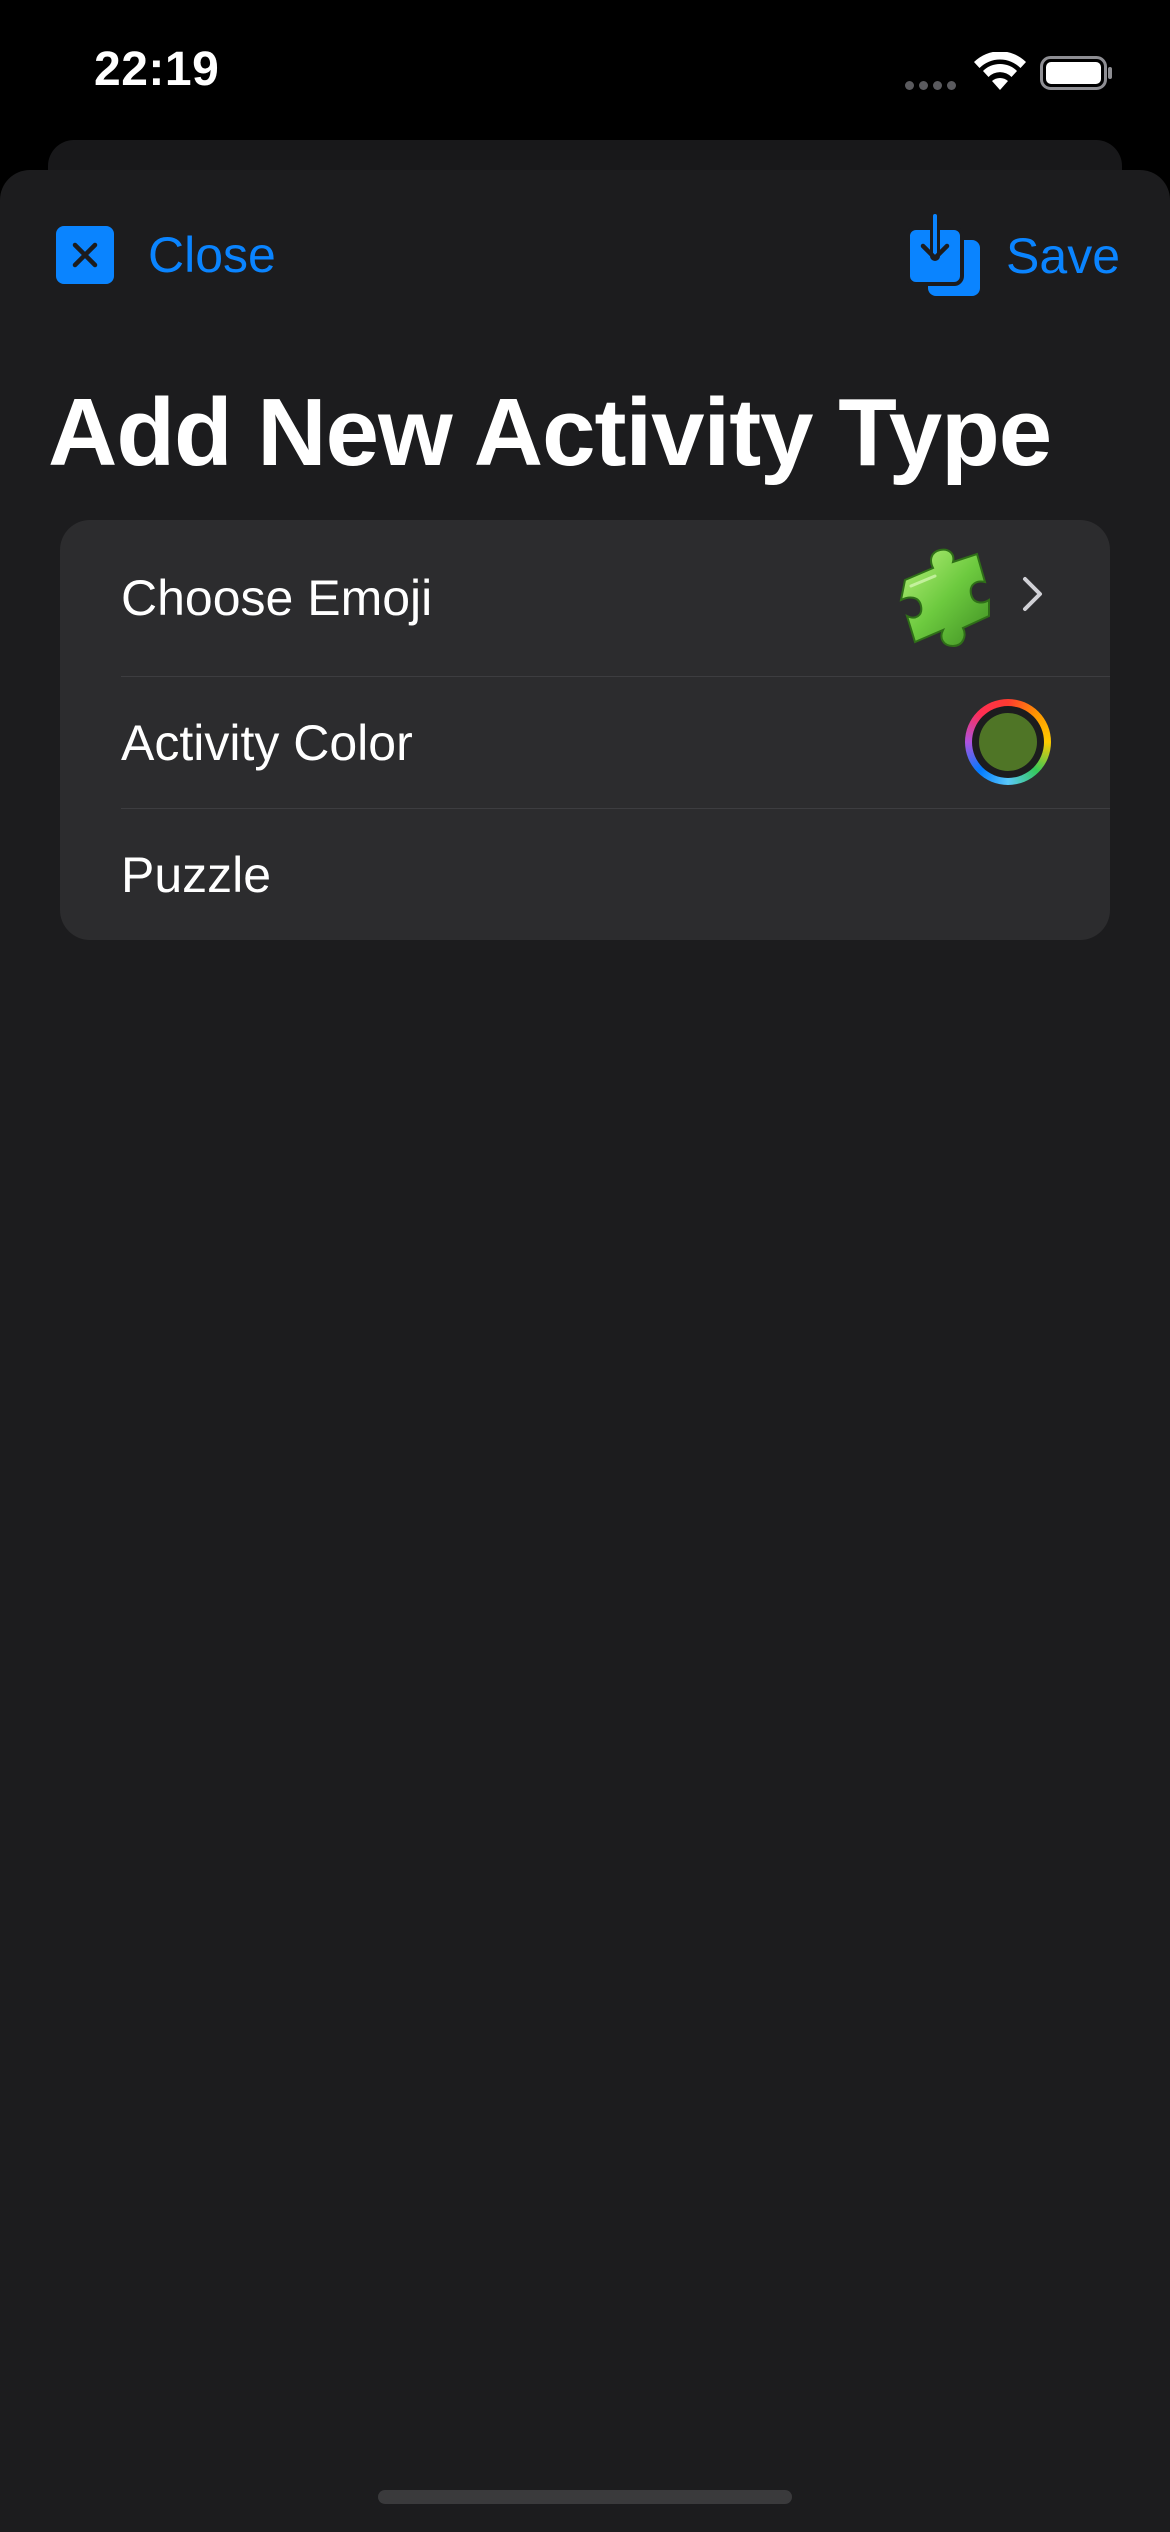 Image resolution: width=1170 pixels, height=2532 pixels. Describe the element at coordinates (157, 69) in the screenshot. I see `status-time: 22:19` at that location.